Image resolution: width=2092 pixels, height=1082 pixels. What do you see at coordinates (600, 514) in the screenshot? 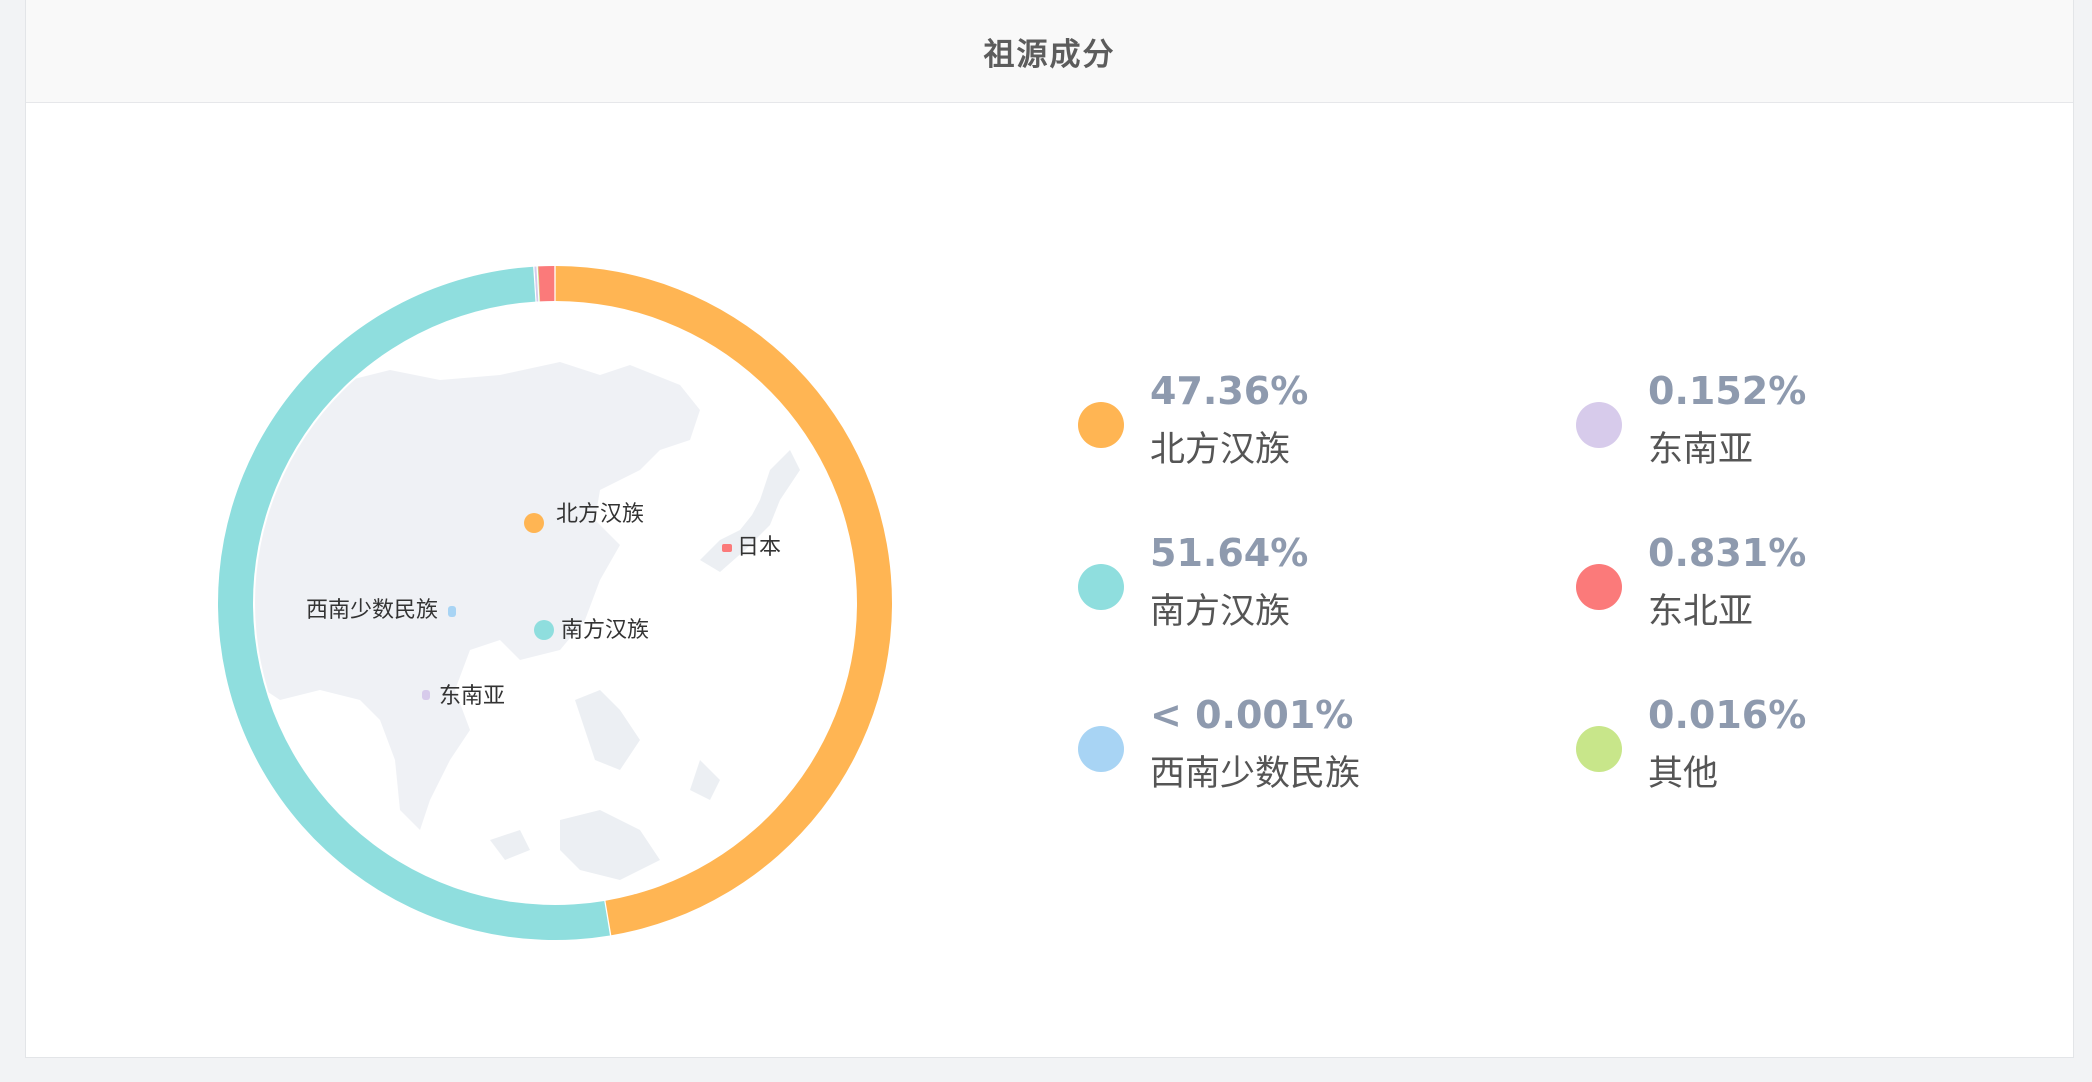
I see `marker-label-north-han: 北方汉族` at bounding box center [600, 514].